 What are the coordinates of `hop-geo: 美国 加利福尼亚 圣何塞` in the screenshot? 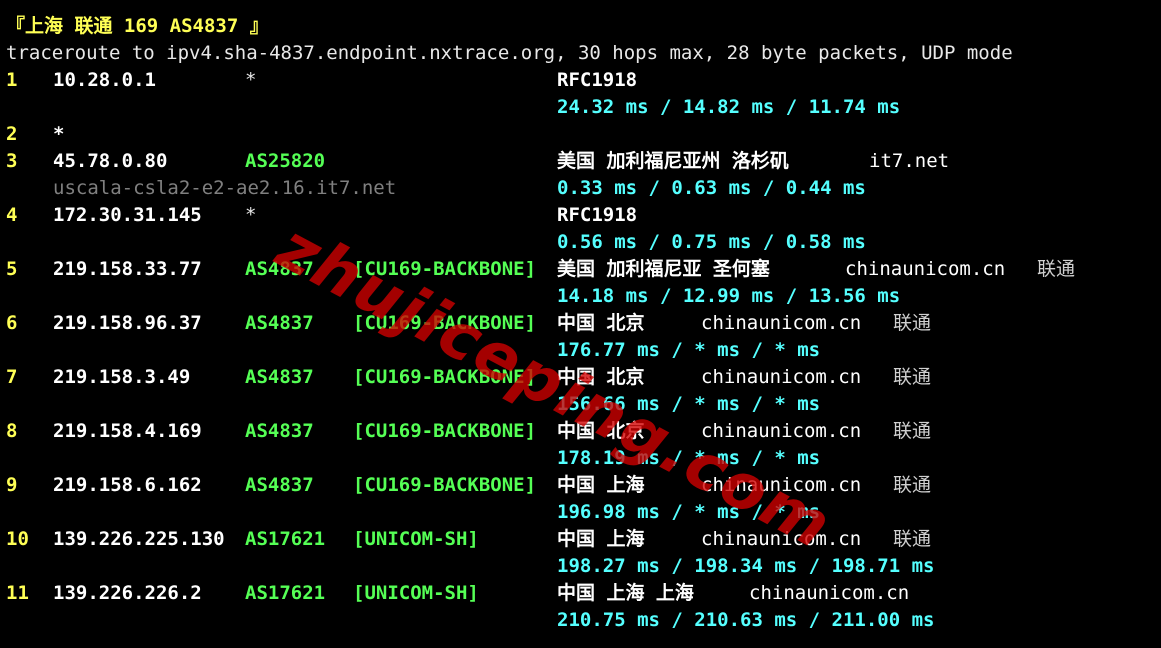 It's located at (663, 269).